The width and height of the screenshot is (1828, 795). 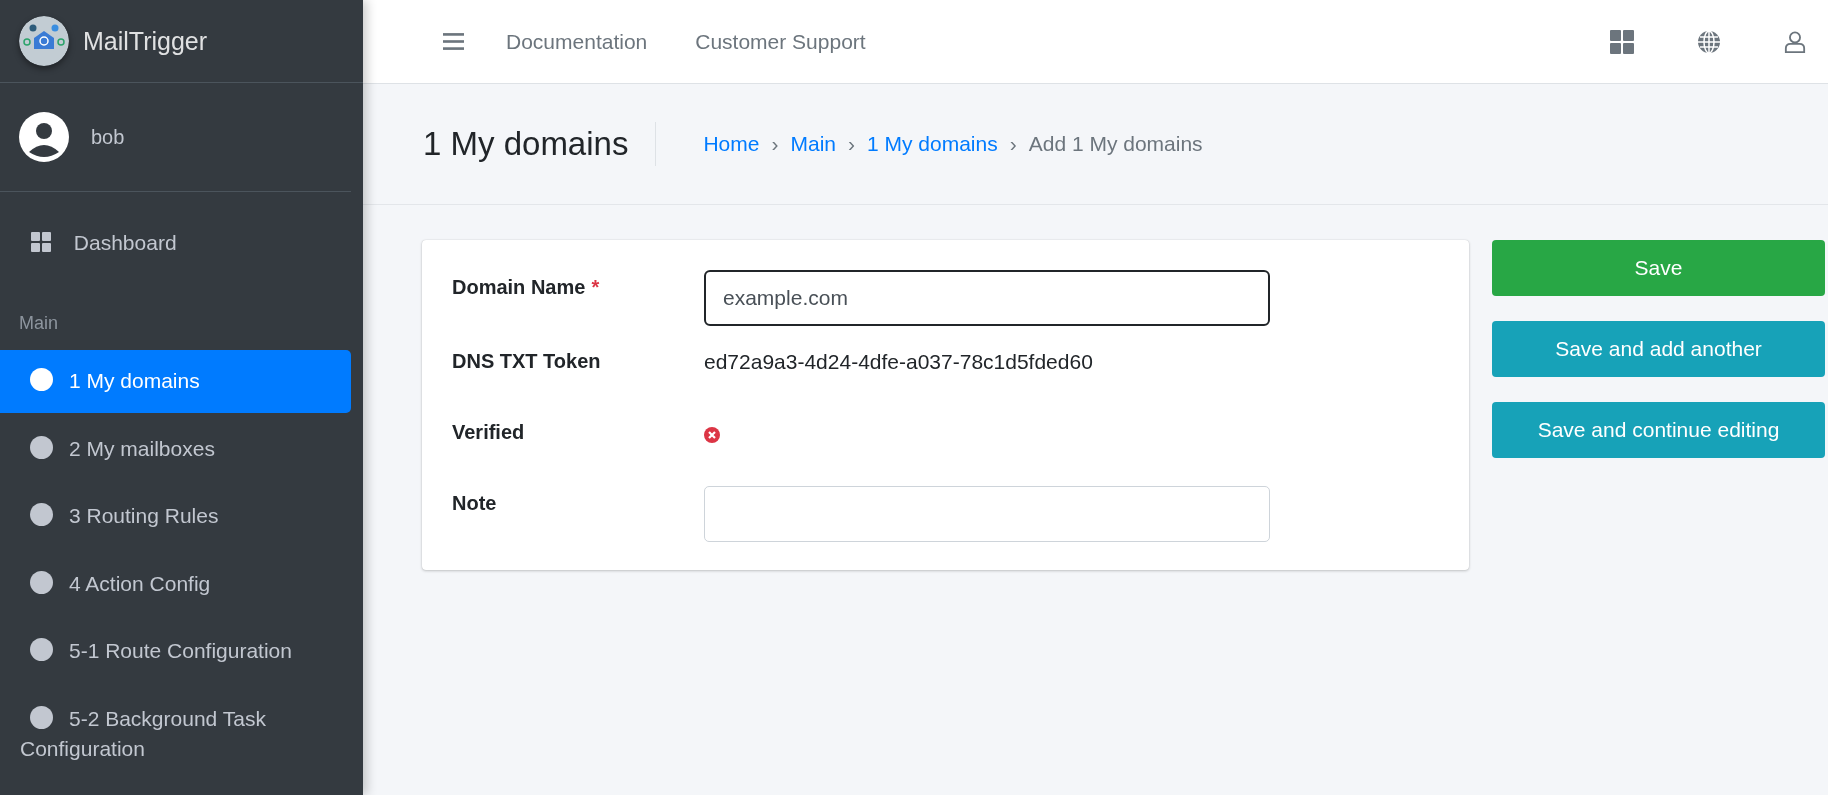 What do you see at coordinates (108, 137) in the screenshot?
I see `user-name: bob` at bounding box center [108, 137].